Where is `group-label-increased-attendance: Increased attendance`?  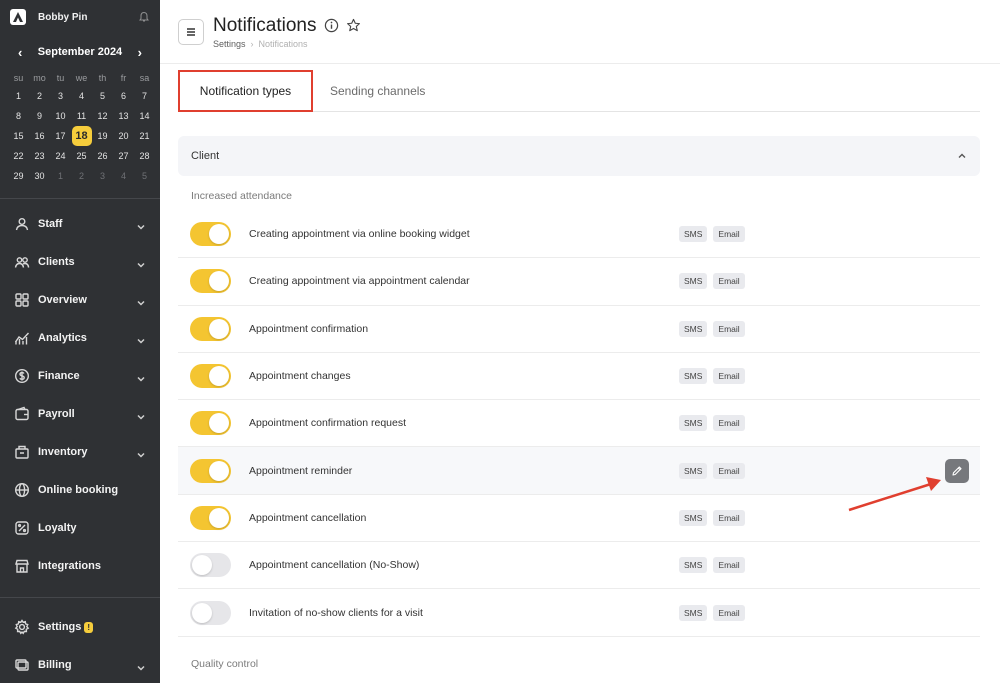 group-label-increased-attendance: Increased attendance is located at coordinates (241, 196).